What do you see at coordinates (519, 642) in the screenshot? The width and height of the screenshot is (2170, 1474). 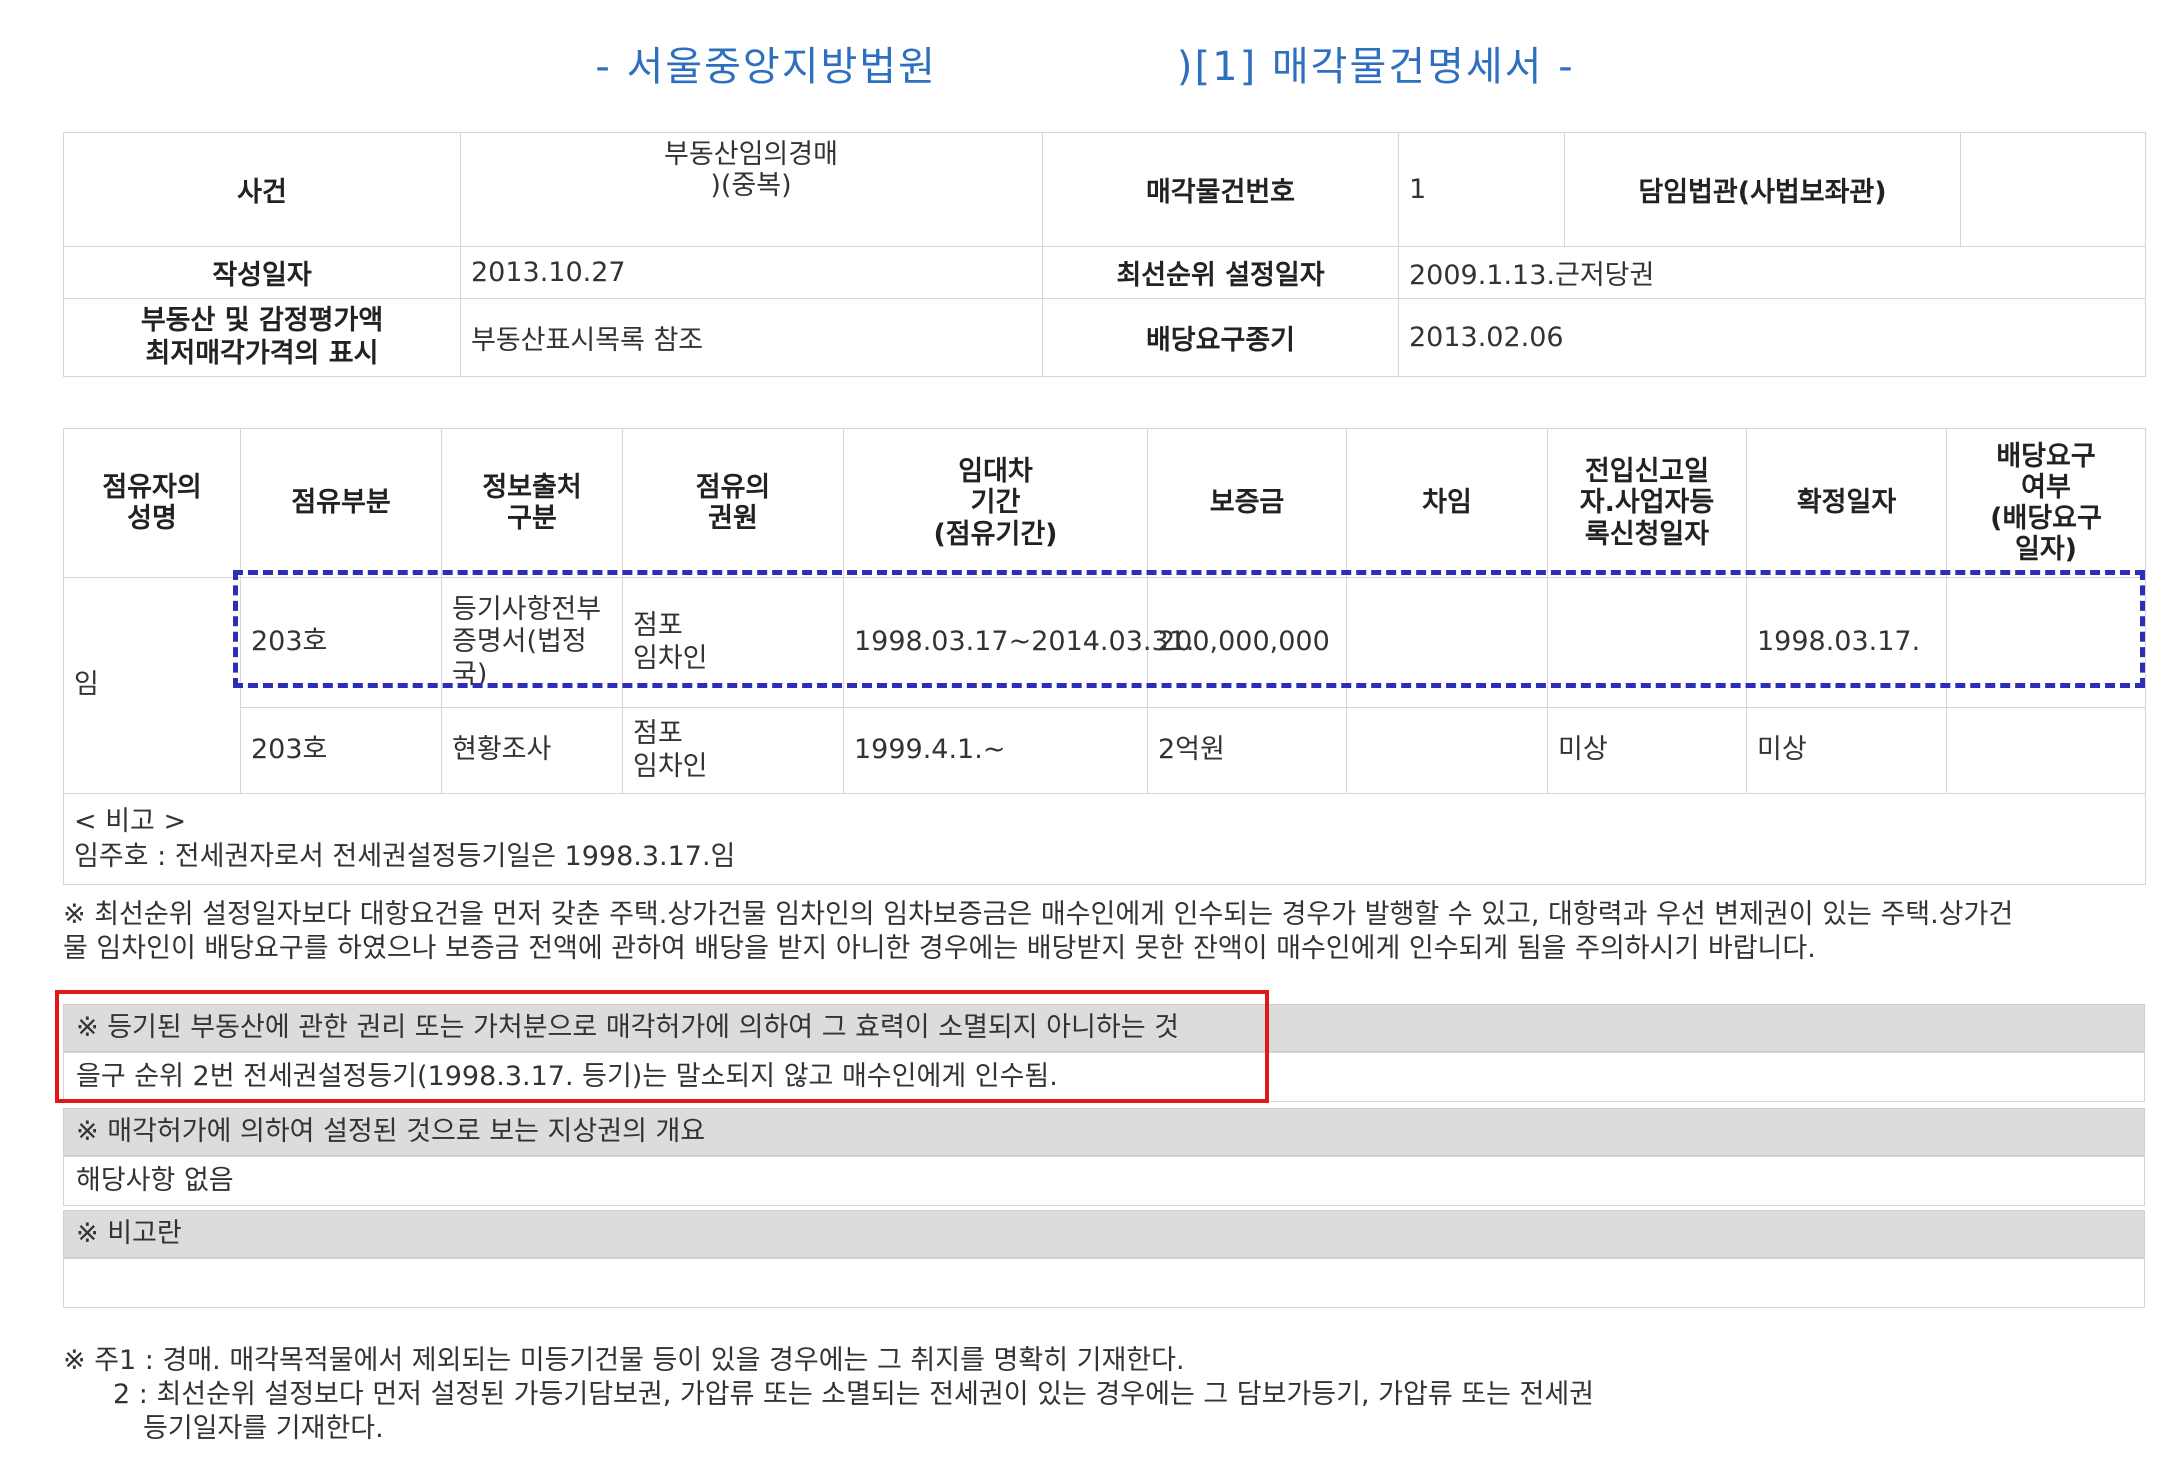 I see `info-source-line: 증명서(법정` at bounding box center [519, 642].